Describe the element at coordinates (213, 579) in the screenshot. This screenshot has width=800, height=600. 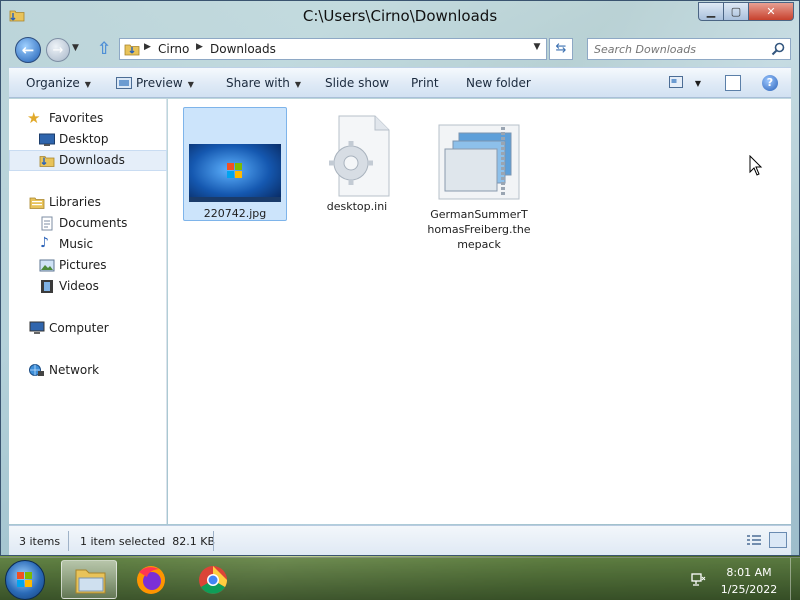
I see `taskbar-chrome-button` at that location.